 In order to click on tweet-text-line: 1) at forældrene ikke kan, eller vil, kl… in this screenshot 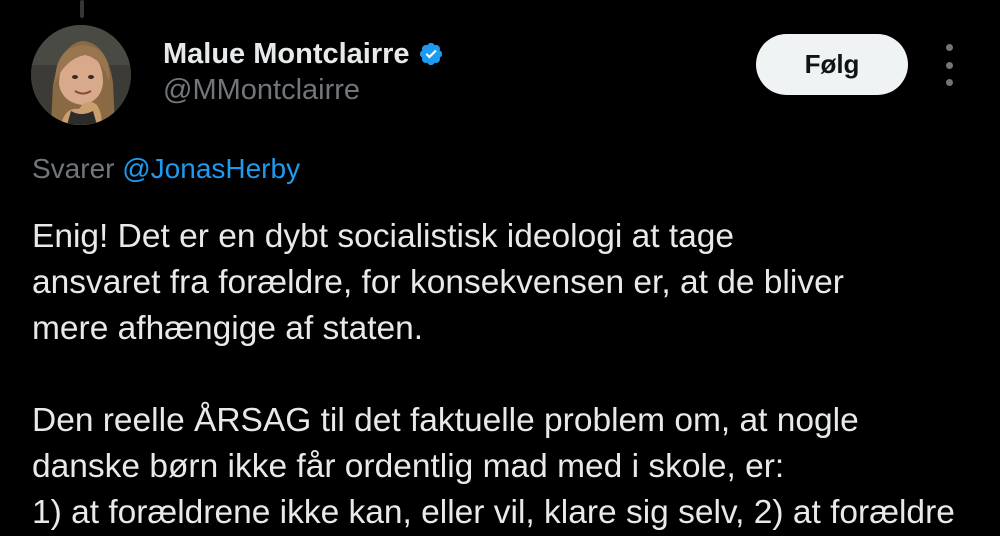, I will do `click(493, 512)`.